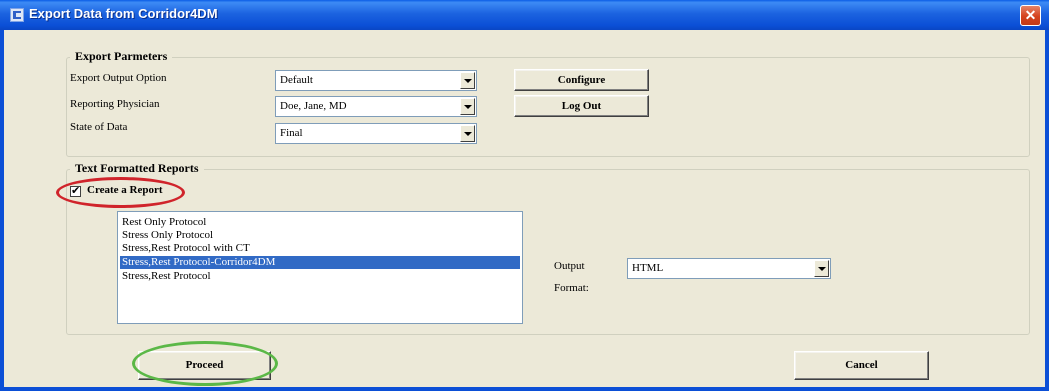 The width and height of the screenshot is (1049, 391). What do you see at coordinates (137, 168) in the screenshot?
I see `text-reports-legend: Text Formatted Reports` at bounding box center [137, 168].